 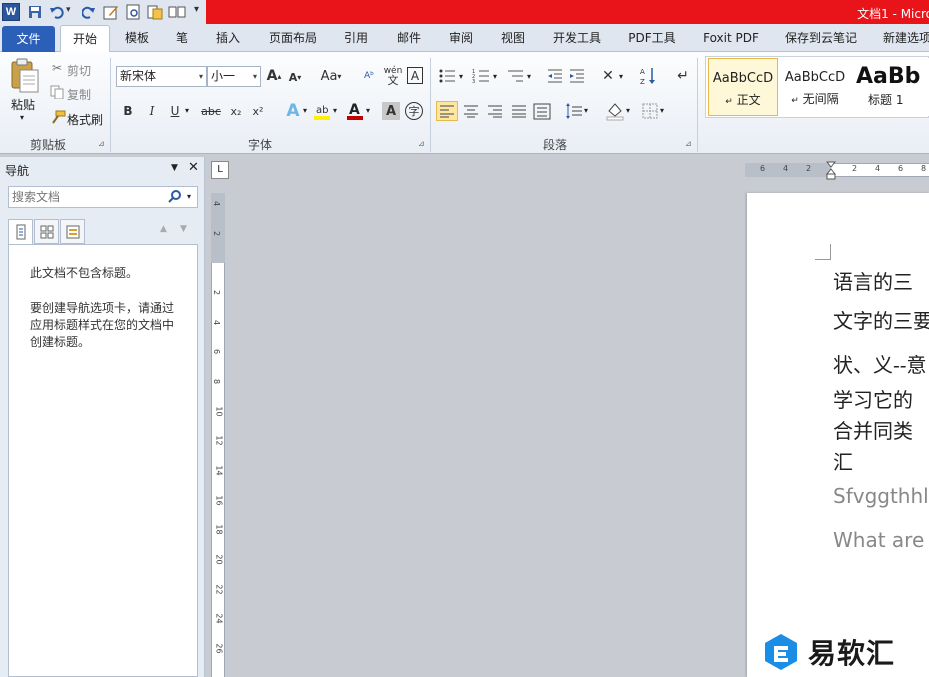 I want to click on enclose-characters-icon: 字, so click(x=414, y=111).